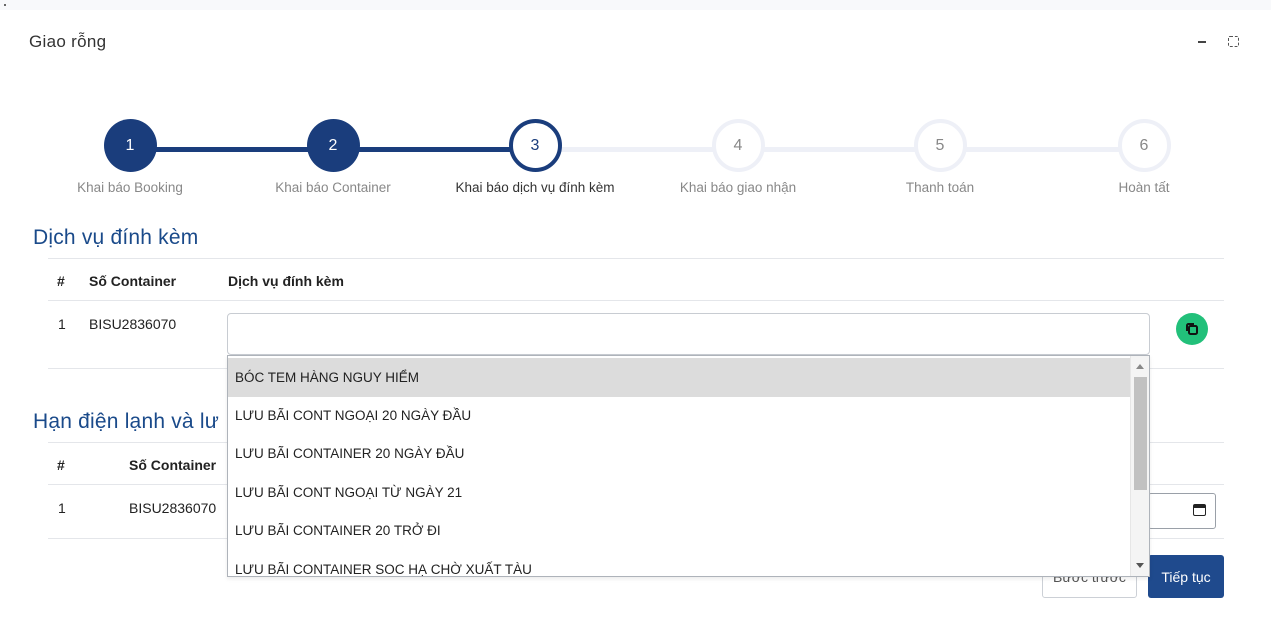 Image resolution: width=1271 pixels, height=636 pixels. Describe the element at coordinates (62, 324) in the screenshot. I see `services-row-index: 1` at that location.